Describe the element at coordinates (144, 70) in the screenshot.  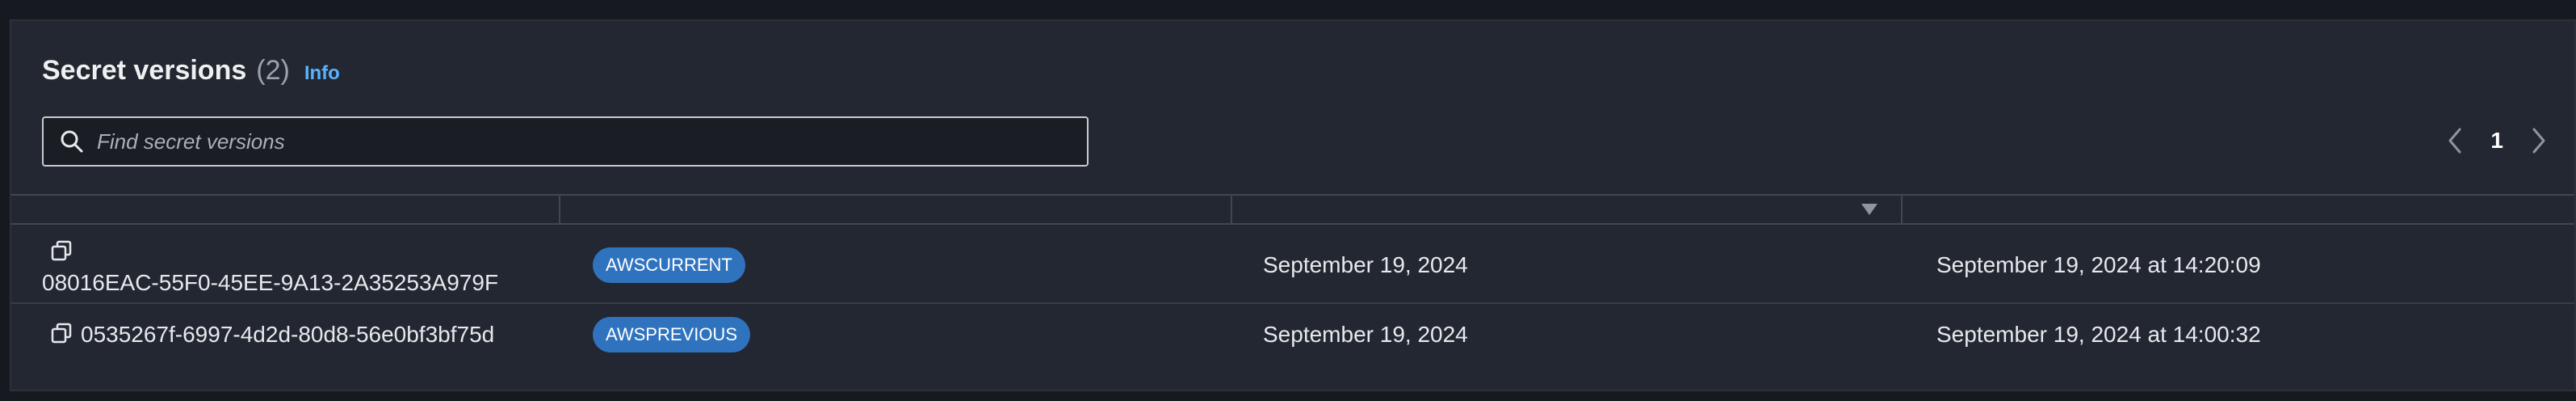
I see `panel-title: Secret versions` at that location.